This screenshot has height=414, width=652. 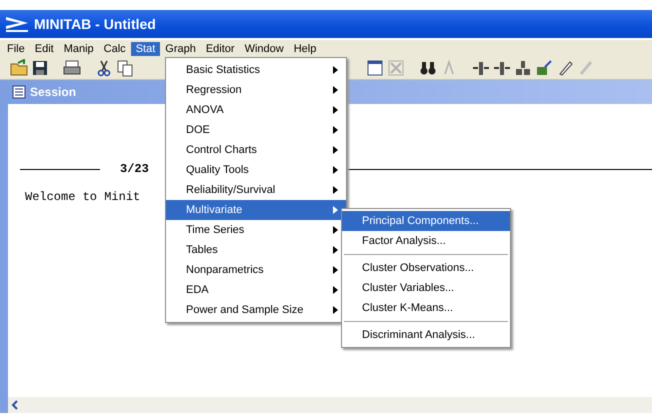 I want to click on logo-icon, so click(x=17, y=24).